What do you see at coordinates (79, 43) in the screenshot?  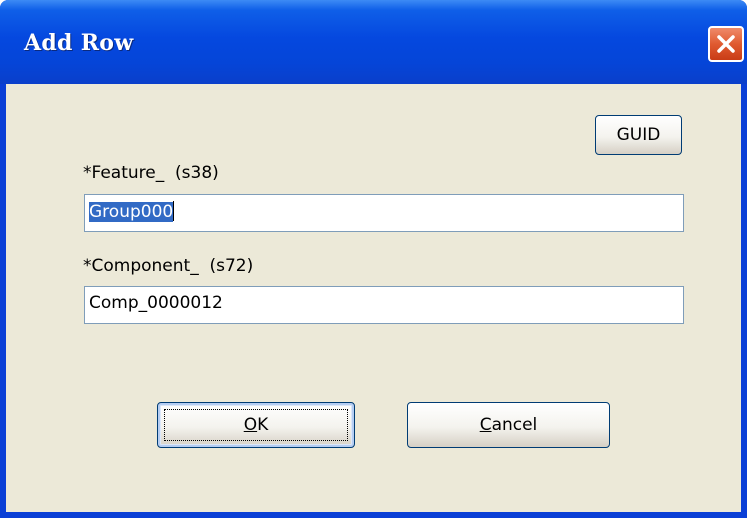 I see `window-title: Add Row` at bounding box center [79, 43].